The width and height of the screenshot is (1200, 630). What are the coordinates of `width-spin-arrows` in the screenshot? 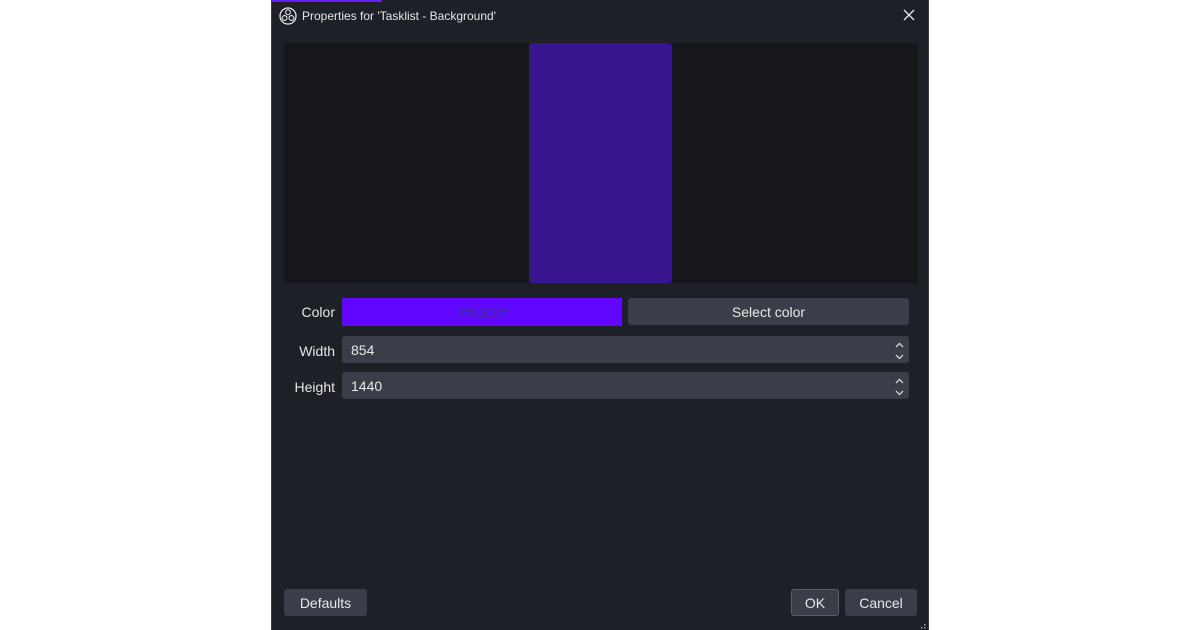 It's located at (899, 349).